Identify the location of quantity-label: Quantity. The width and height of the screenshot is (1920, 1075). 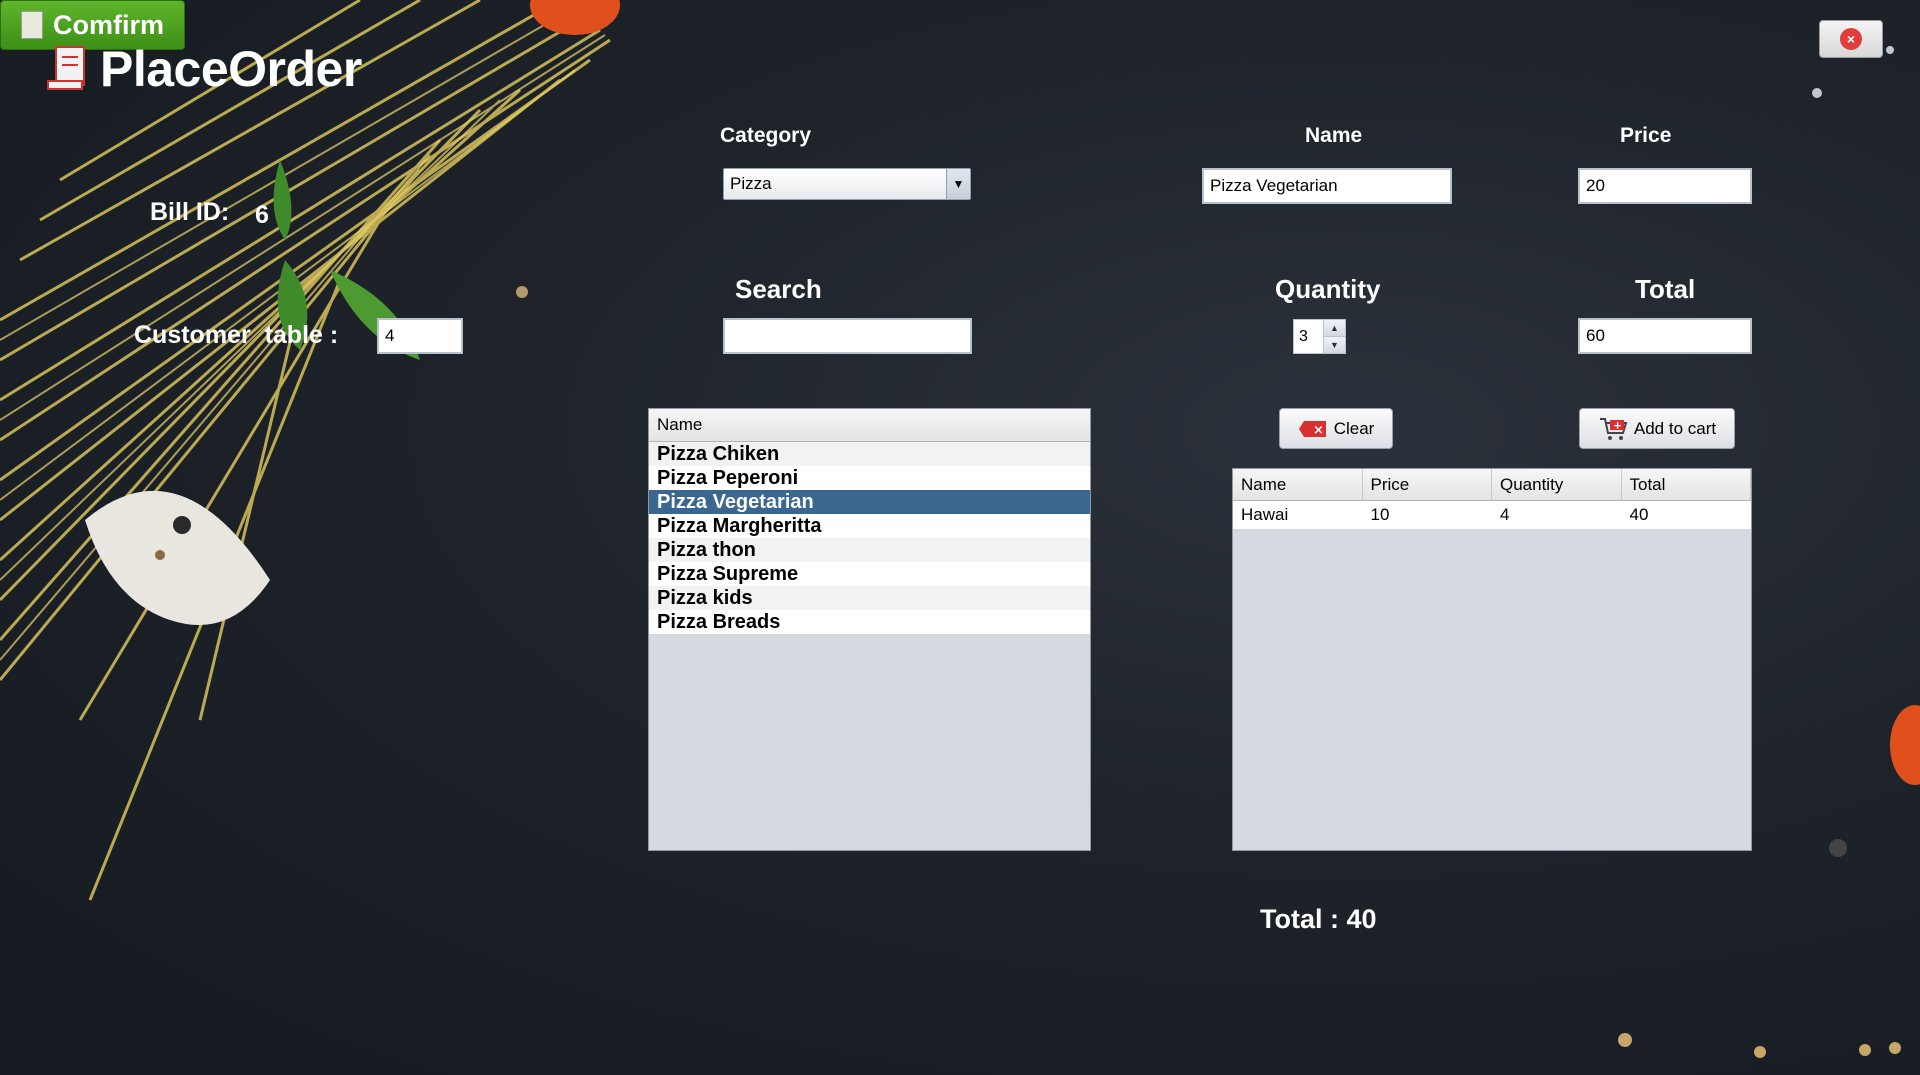
(1328, 289).